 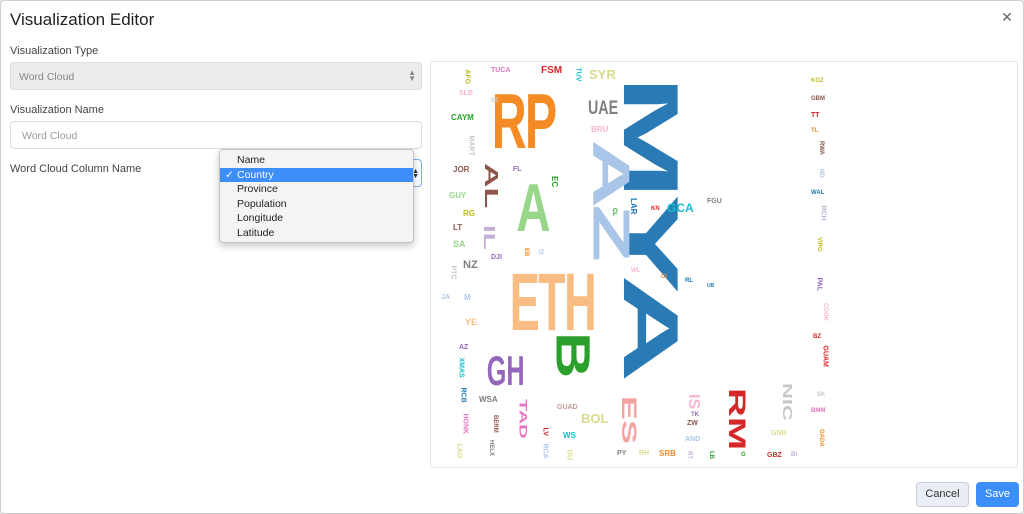 I want to click on cloud-word: JA, so click(x=445, y=297).